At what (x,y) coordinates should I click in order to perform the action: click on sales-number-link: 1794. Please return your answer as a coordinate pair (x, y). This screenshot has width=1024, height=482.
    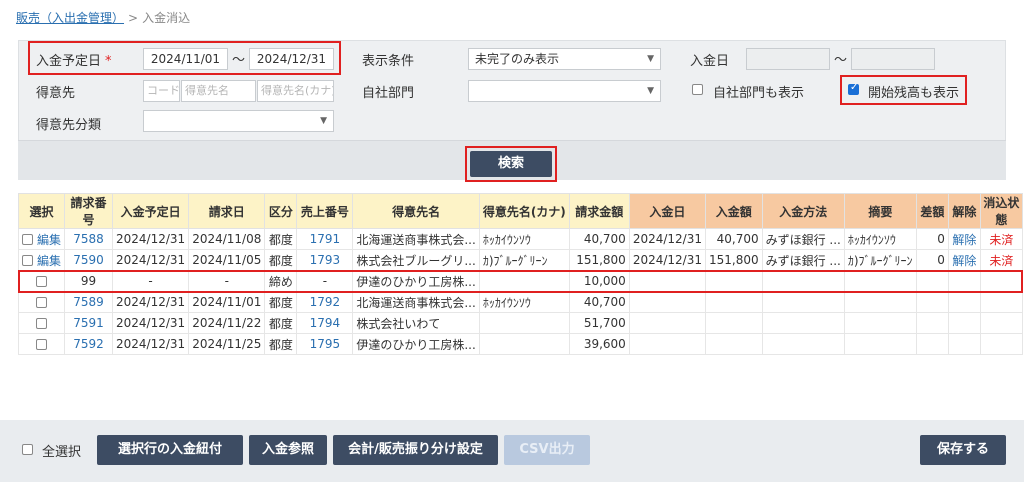
    Looking at the image, I should click on (325, 323).